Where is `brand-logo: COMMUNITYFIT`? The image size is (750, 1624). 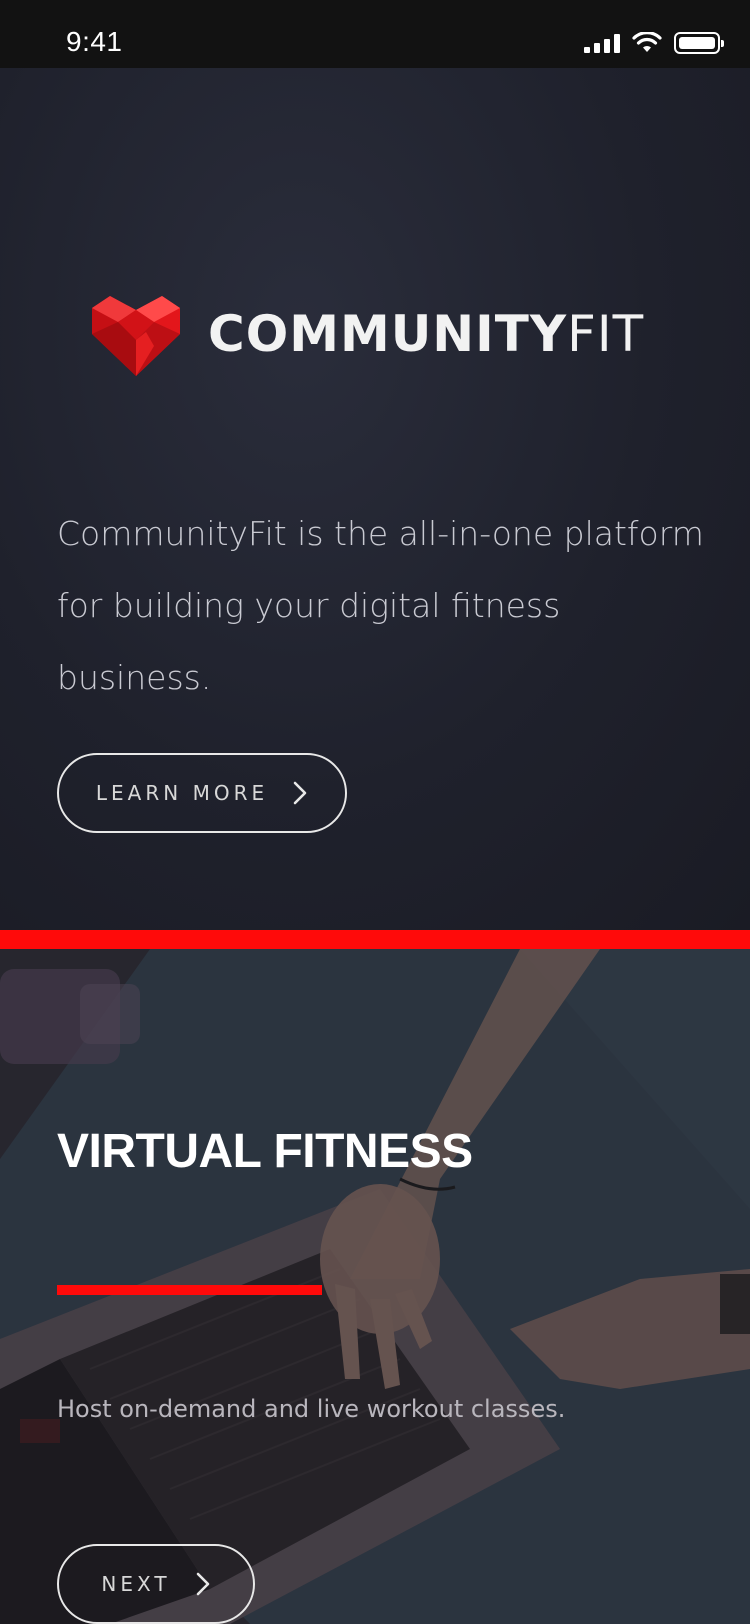
brand-logo: COMMUNITYFIT is located at coordinates (366, 334).